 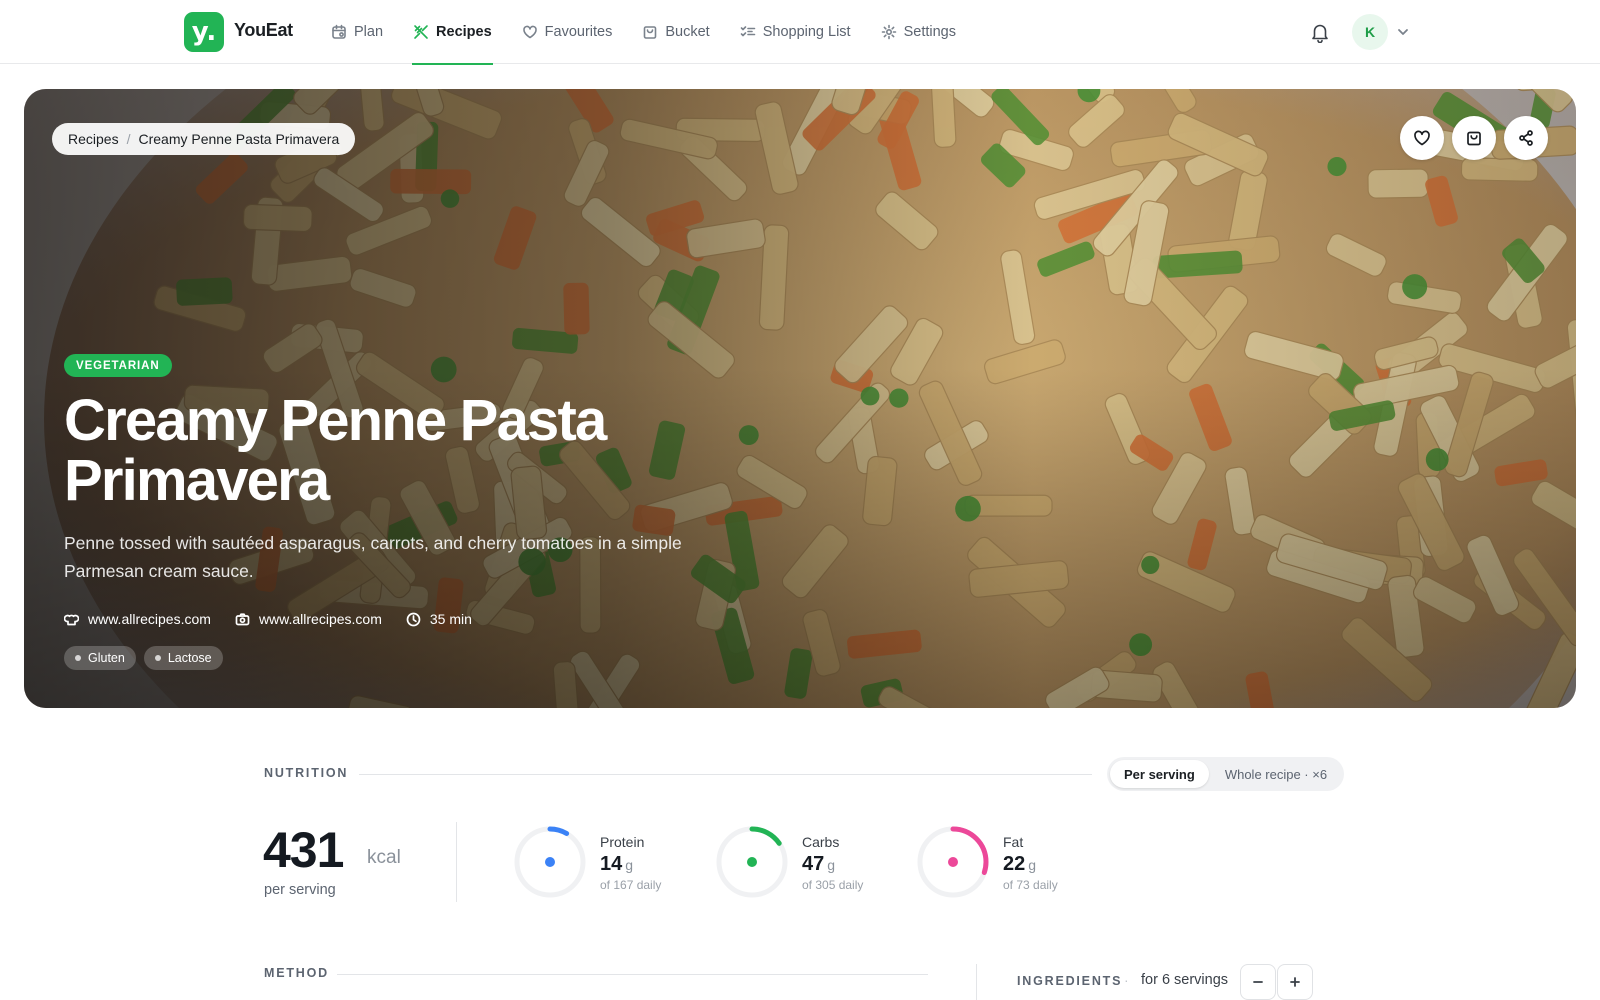 I want to click on nav-item-label: Settings, so click(x=929, y=32).